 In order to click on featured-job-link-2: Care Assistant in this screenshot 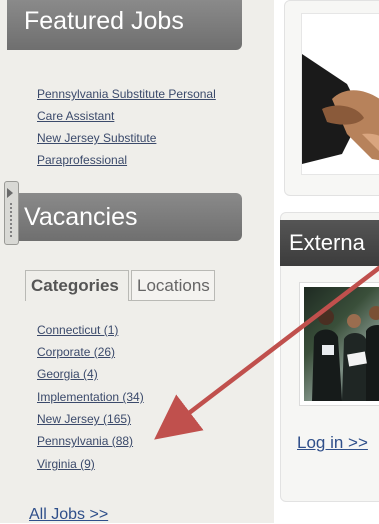, I will do `click(75, 116)`.